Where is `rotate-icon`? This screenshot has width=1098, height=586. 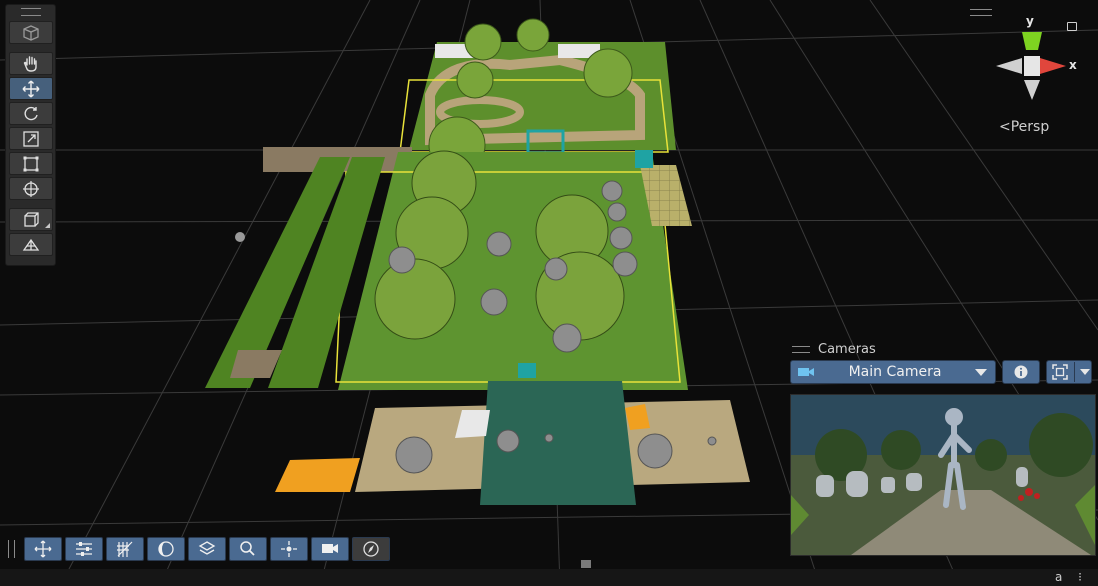
rotate-icon is located at coordinates (31, 113).